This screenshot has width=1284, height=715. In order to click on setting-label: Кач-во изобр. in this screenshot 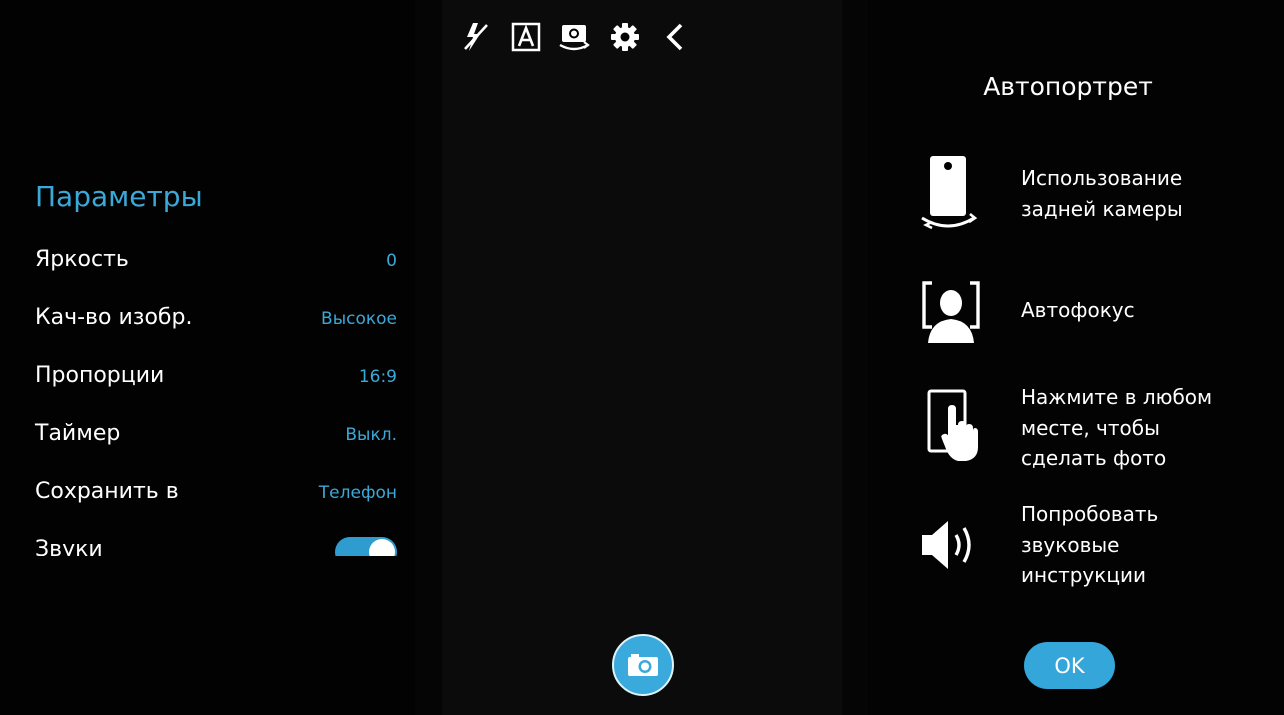, I will do `click(114, 317)`.